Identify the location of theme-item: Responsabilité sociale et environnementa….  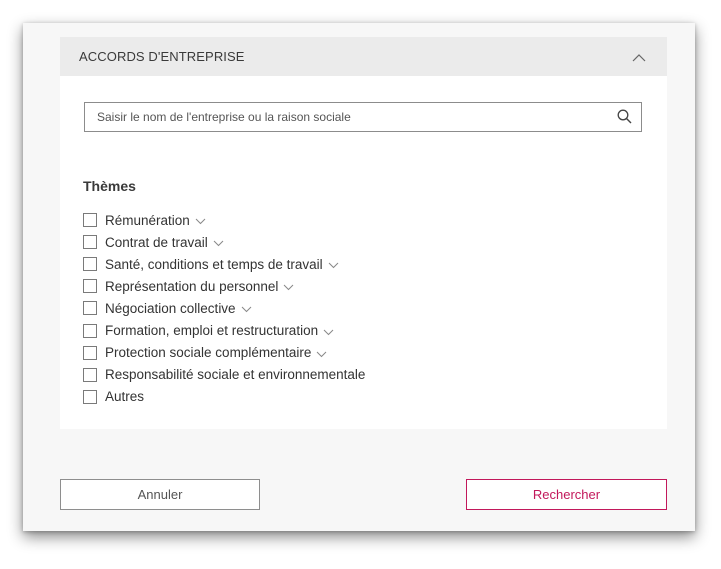
(224, 375).